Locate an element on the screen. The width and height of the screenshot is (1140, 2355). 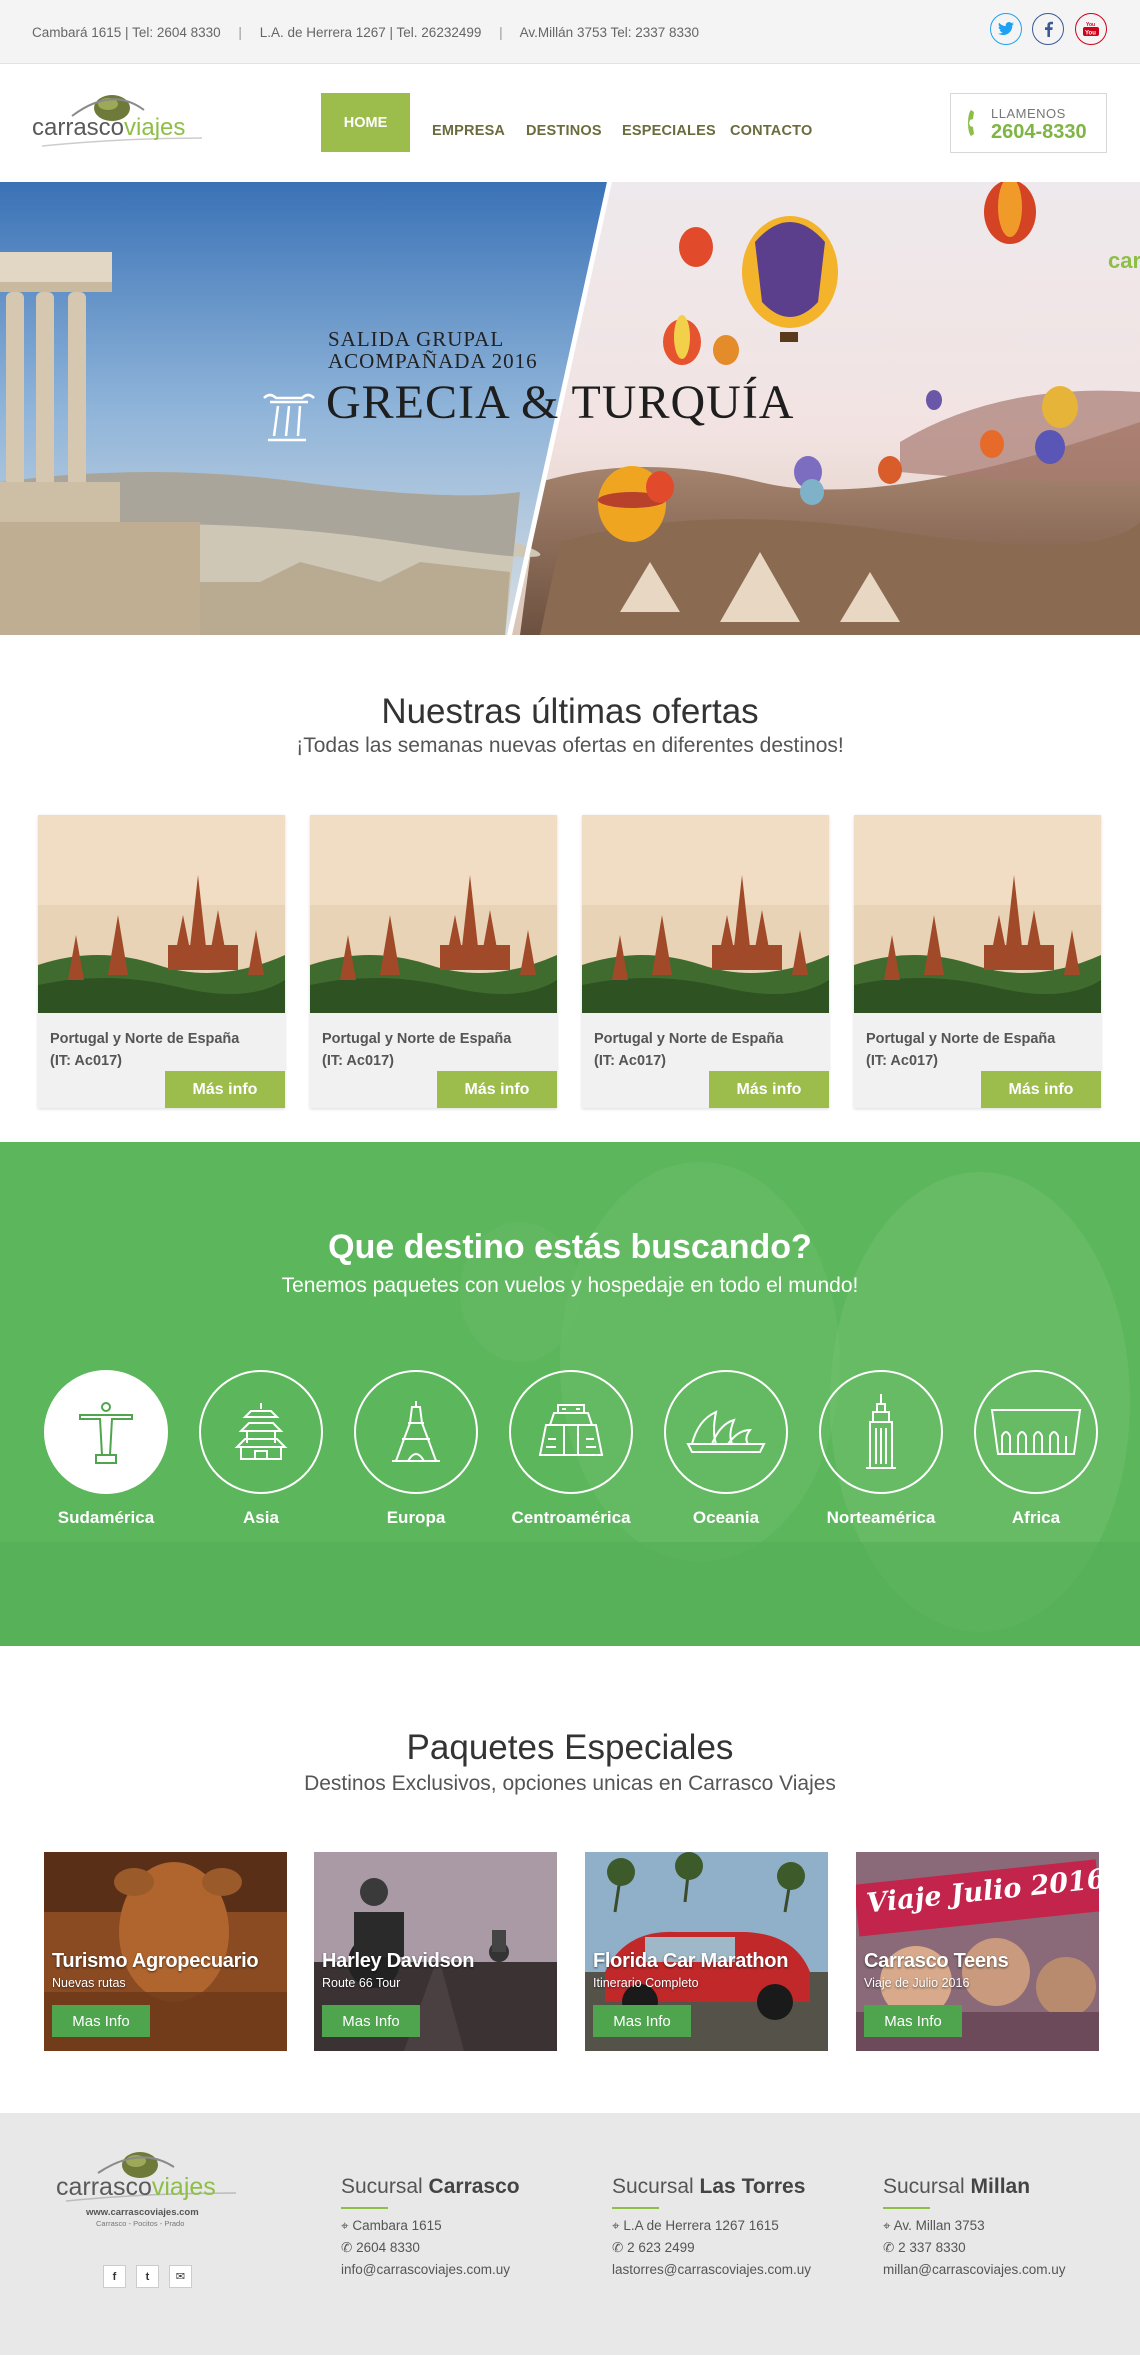
hero-subtitle: SALIDA GRUPAL ACOMPAÑADA 2016 is located at coordinates (433, 350).